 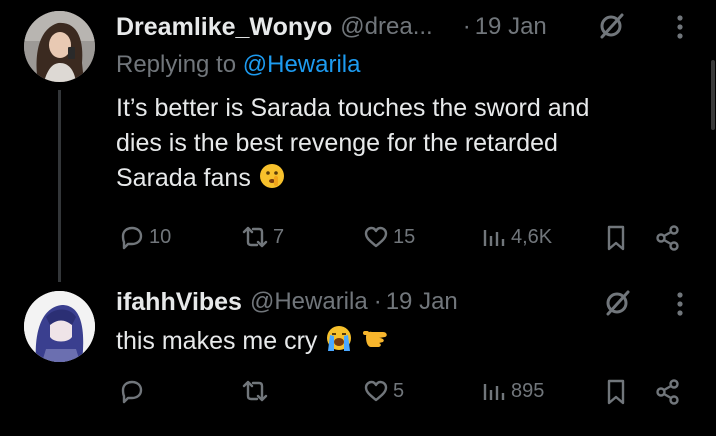 What do you see at coordinates (528, 390) in the screenshot?
I see `view-count: 895` at bounding box center [528, 390].